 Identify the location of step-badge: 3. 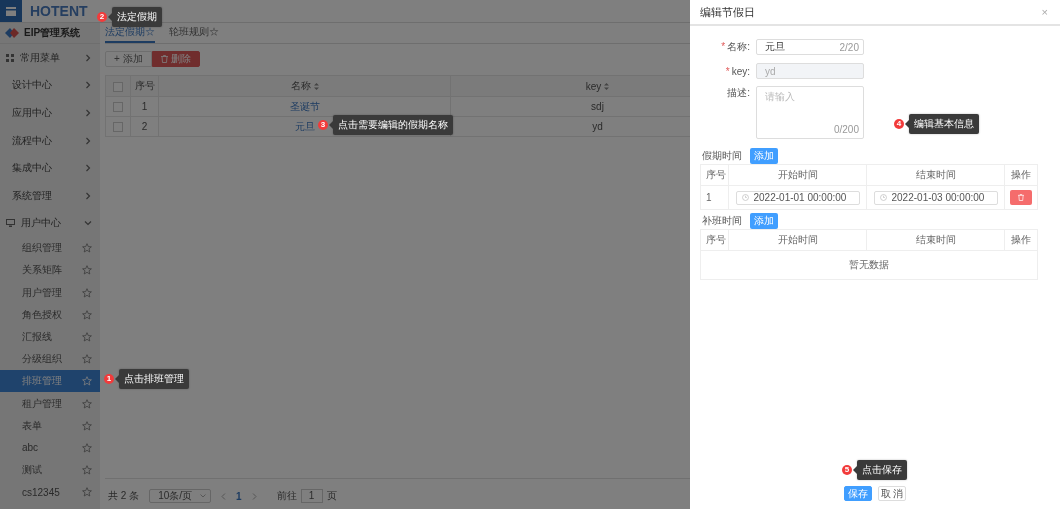
(323, 125).